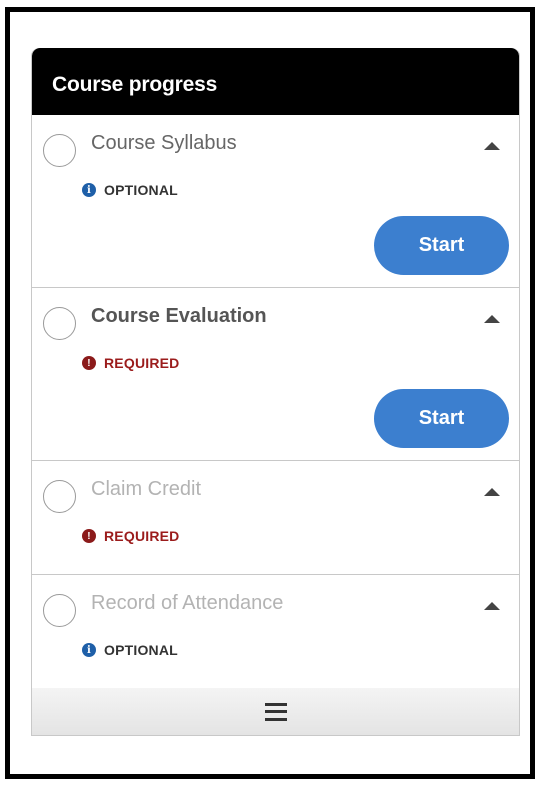 The width and height of the screenshot is (540, 786). What do you see at coordinates (164, 143) in the screenshot?
I see `item-title: Course Syllabus` at bounding box center [164, 143].